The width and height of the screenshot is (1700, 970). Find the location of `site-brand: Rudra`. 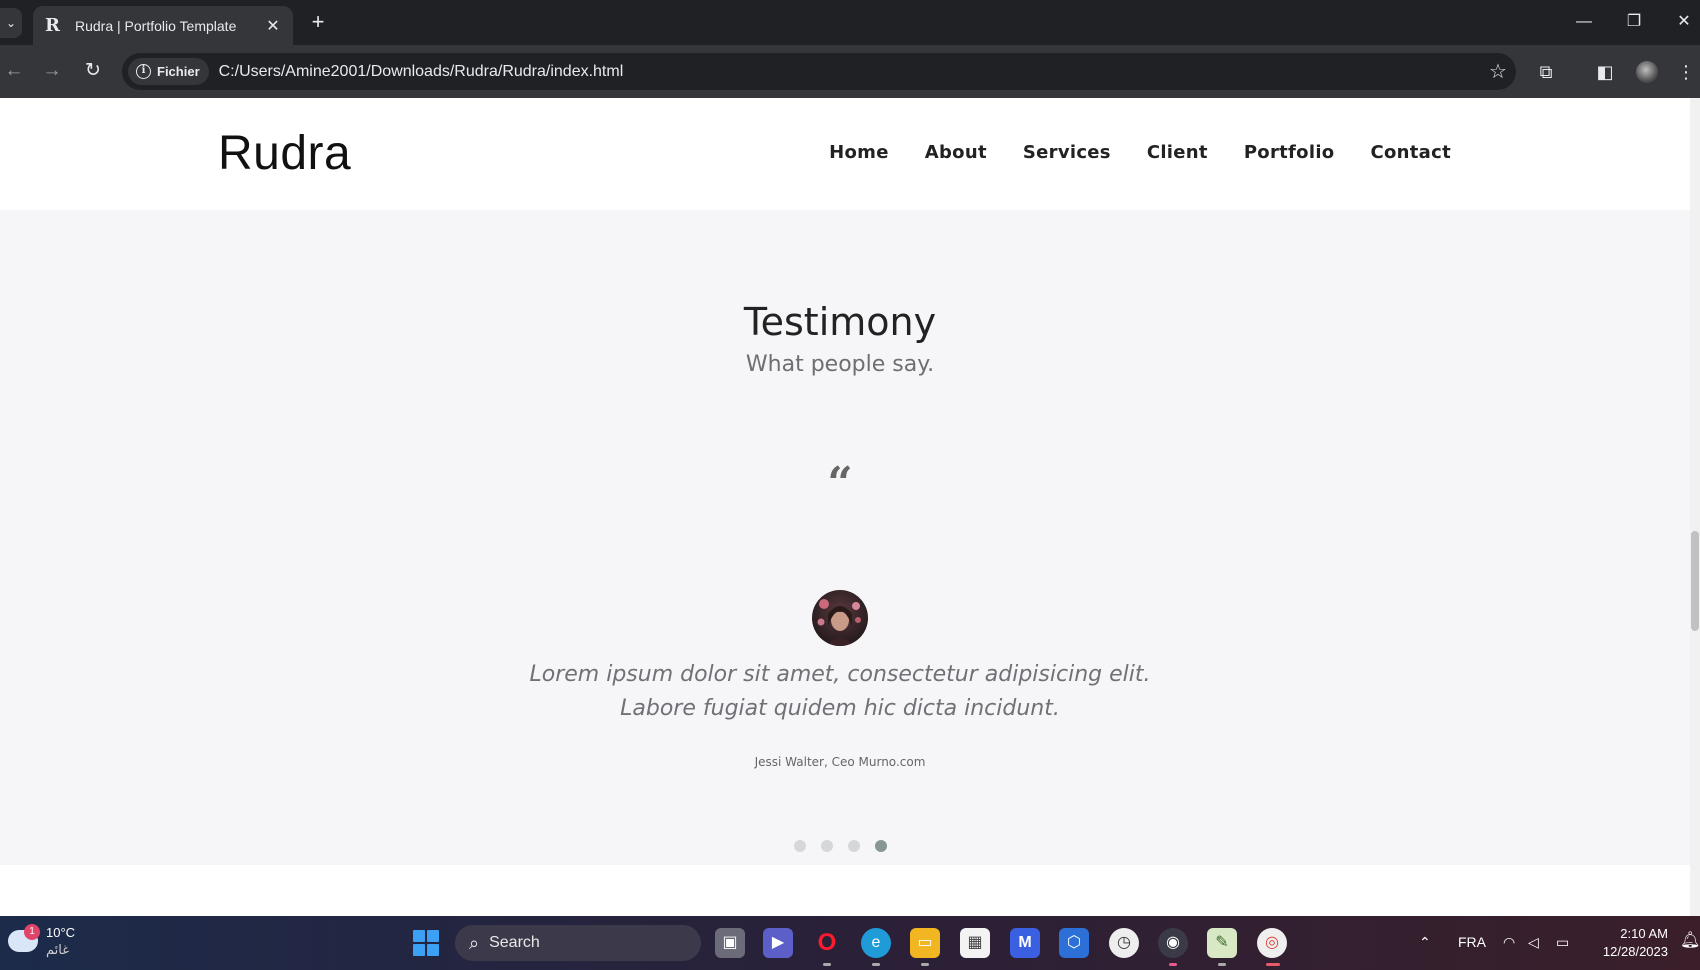

site-brand: Rudra is located at coordinates (284, 153).